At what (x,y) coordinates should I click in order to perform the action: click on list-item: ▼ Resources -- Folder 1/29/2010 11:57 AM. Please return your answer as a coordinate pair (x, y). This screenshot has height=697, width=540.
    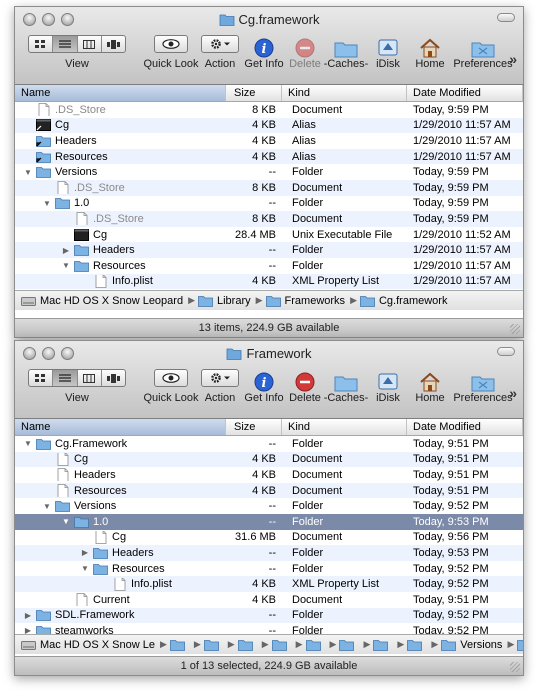
    Looking at the image, I should click on (269, 266).